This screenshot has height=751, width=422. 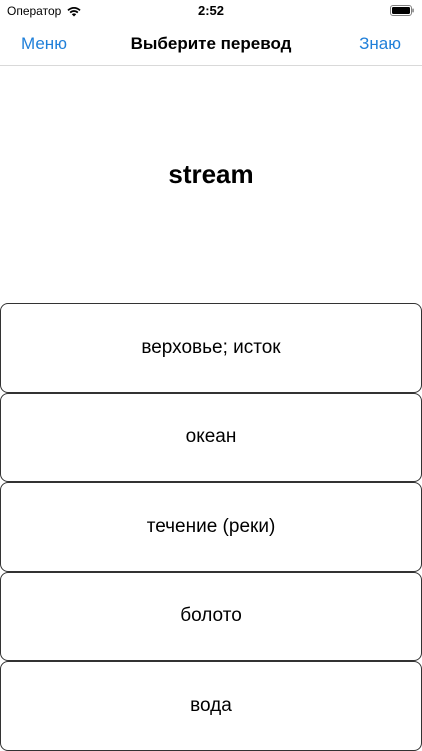 What do you see at coordinates (211, 616) in the screenshot?
I see `answer-option-4: болото` at bounding box center [211, 616].